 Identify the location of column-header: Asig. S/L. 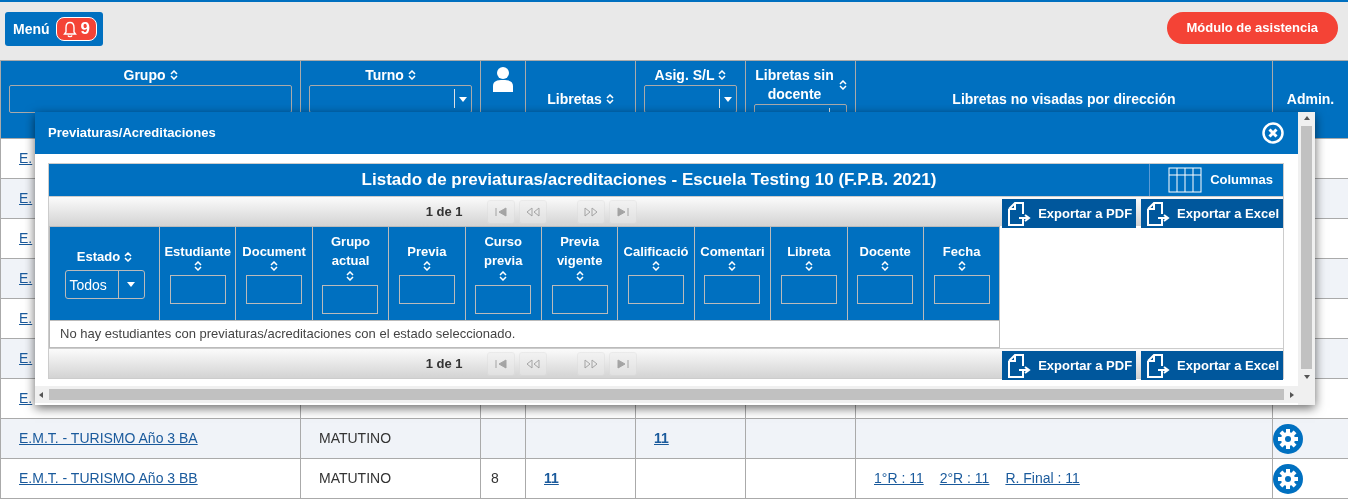
(684, 75).